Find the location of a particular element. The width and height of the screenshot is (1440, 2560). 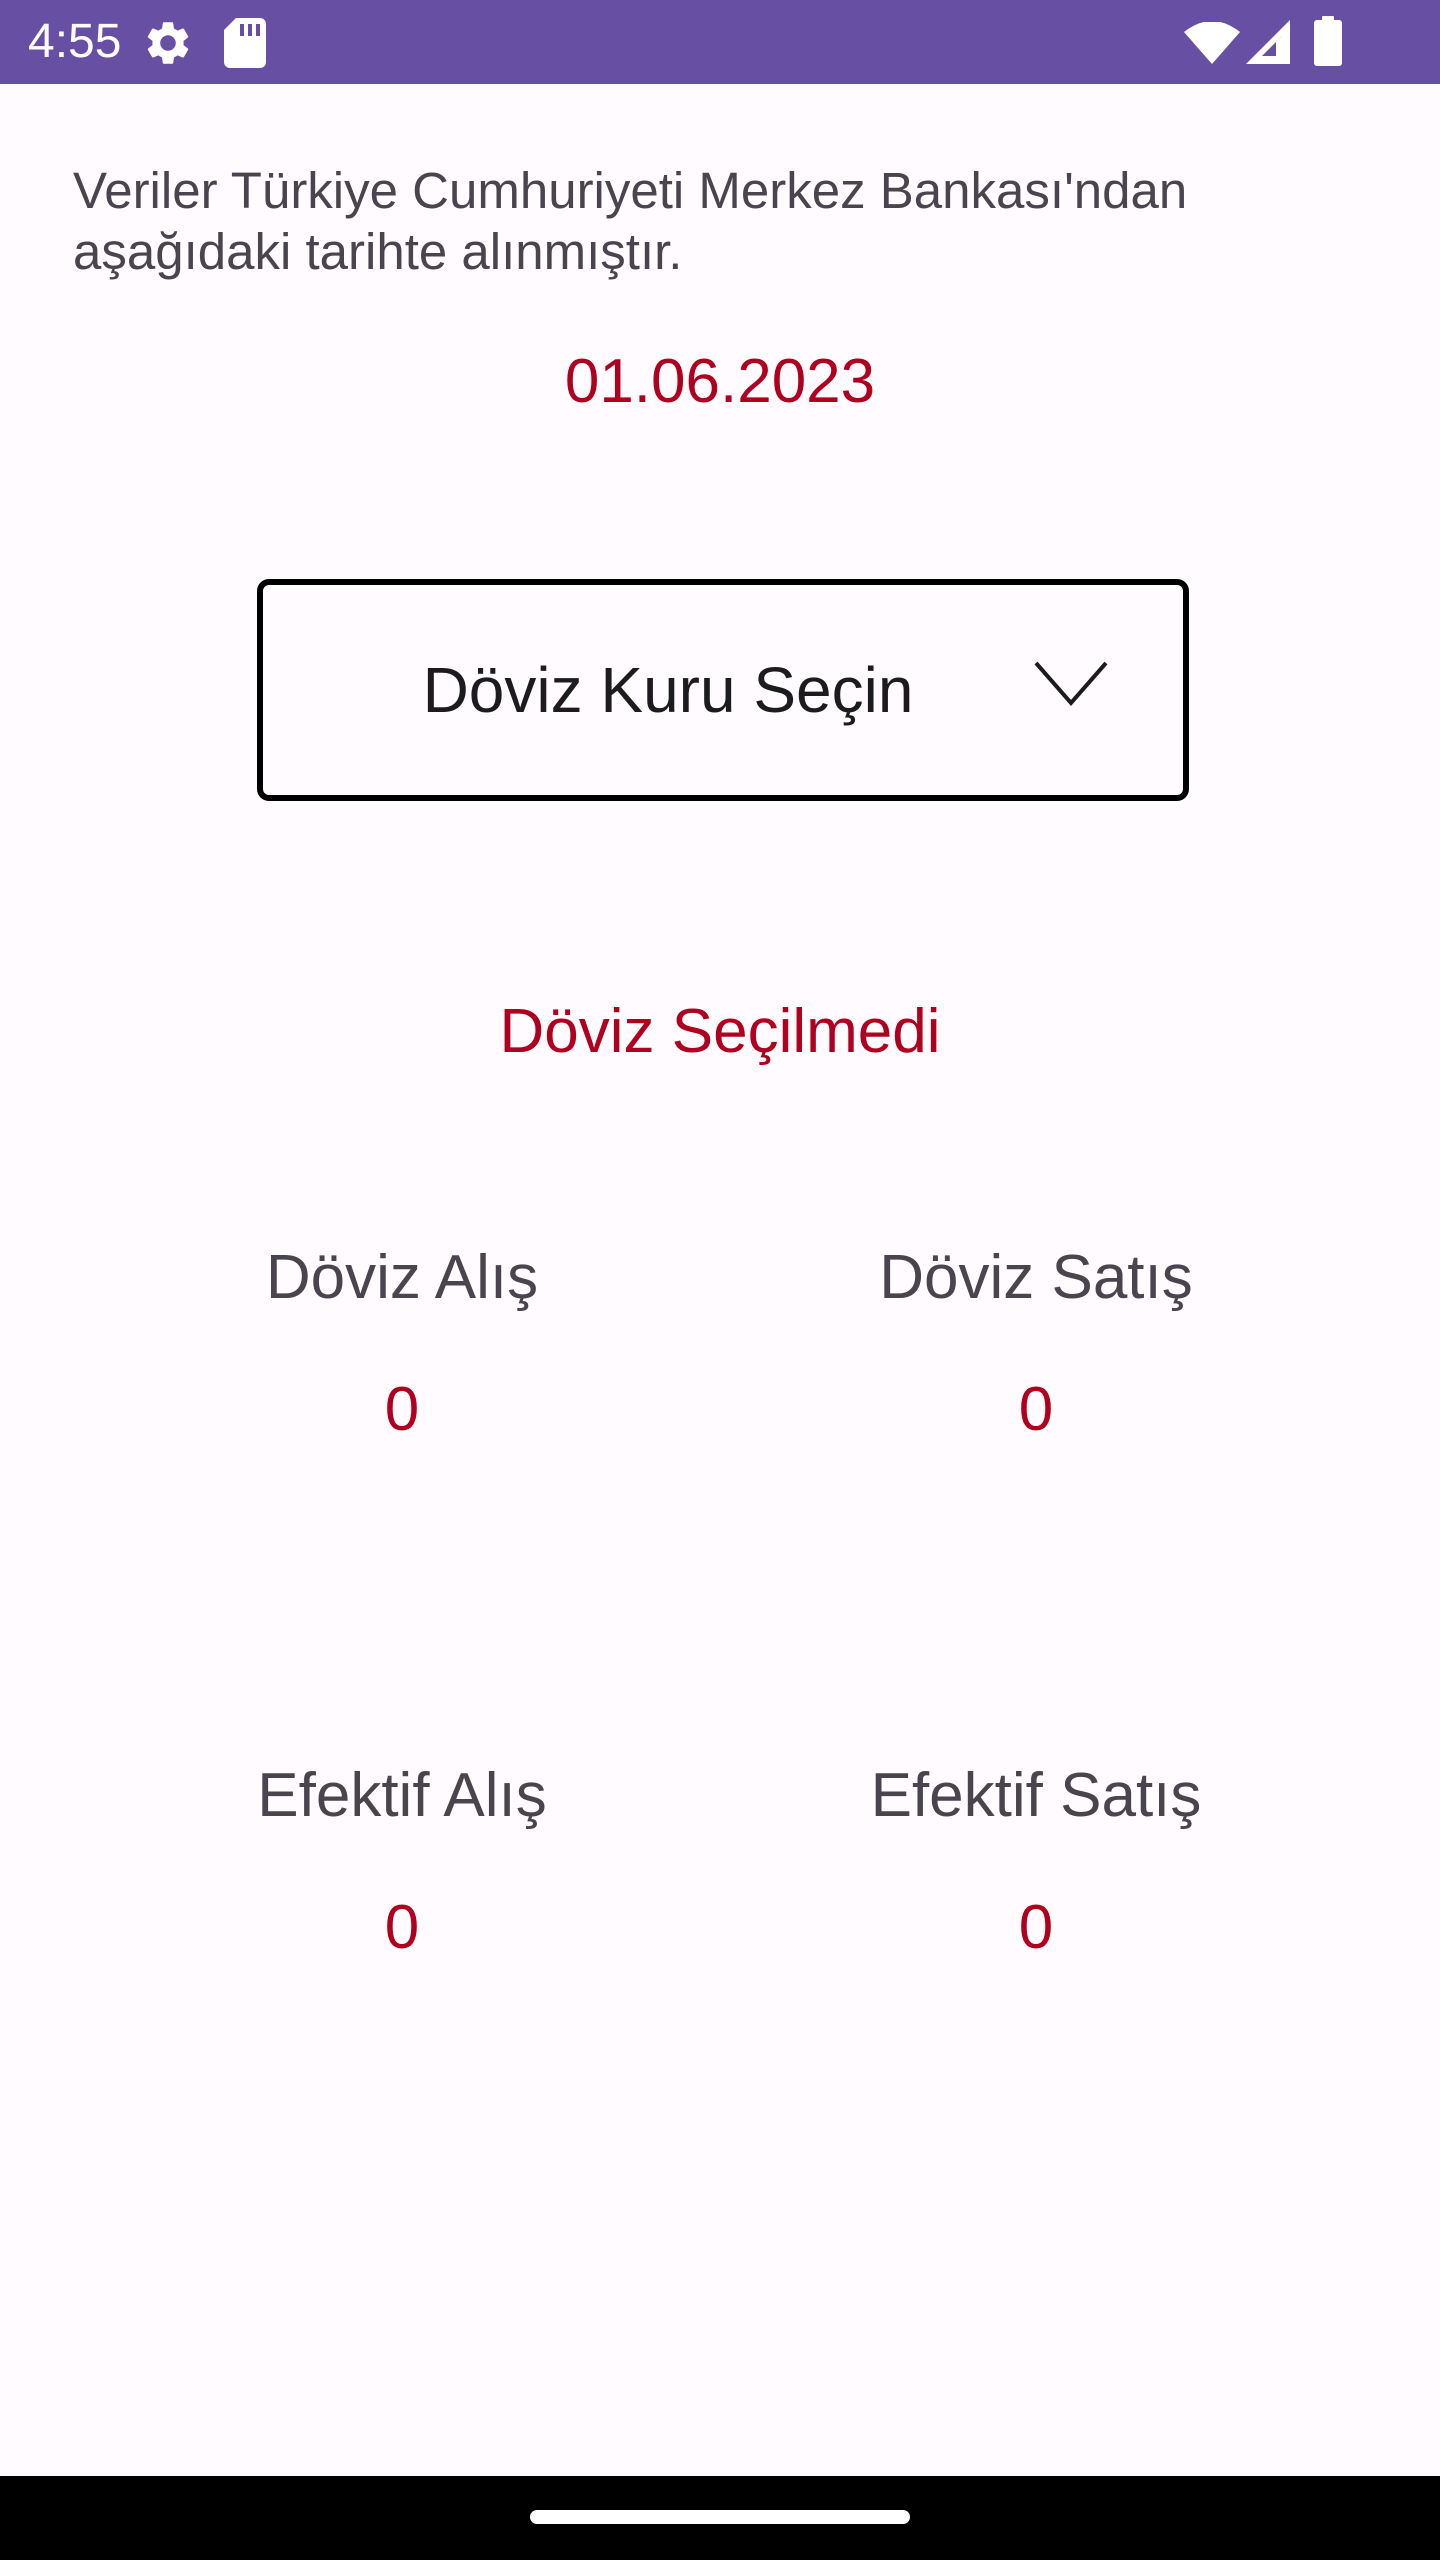

data-source-line-2: aşağıdaki tarihte alınmıştır. is located at coordinates (378, 251).